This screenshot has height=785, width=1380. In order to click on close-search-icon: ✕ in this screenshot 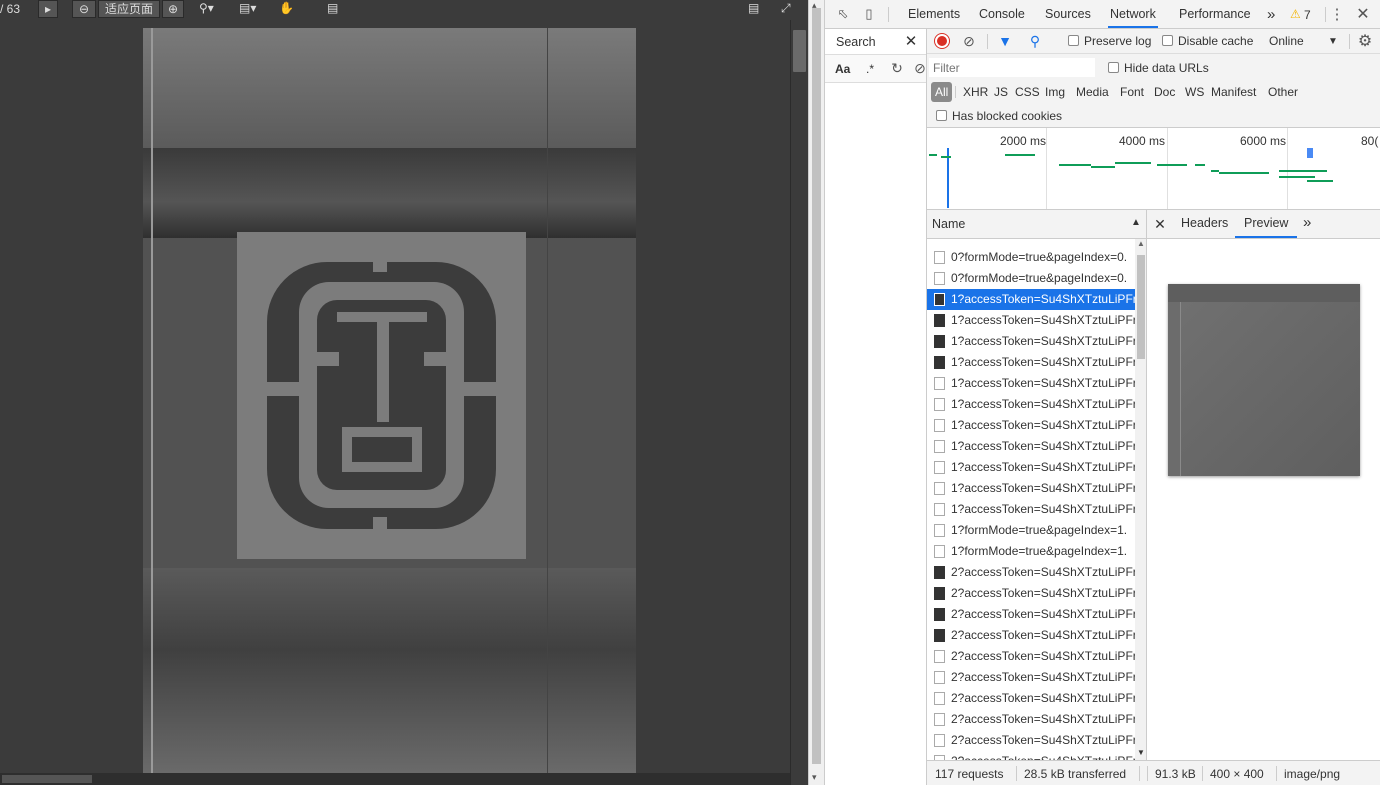, I will do `click(911, 41)`.